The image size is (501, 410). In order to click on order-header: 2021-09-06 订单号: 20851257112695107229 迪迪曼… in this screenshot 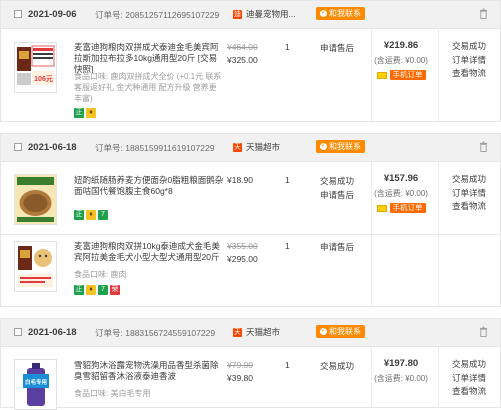, I will do `click(250, 15)`.